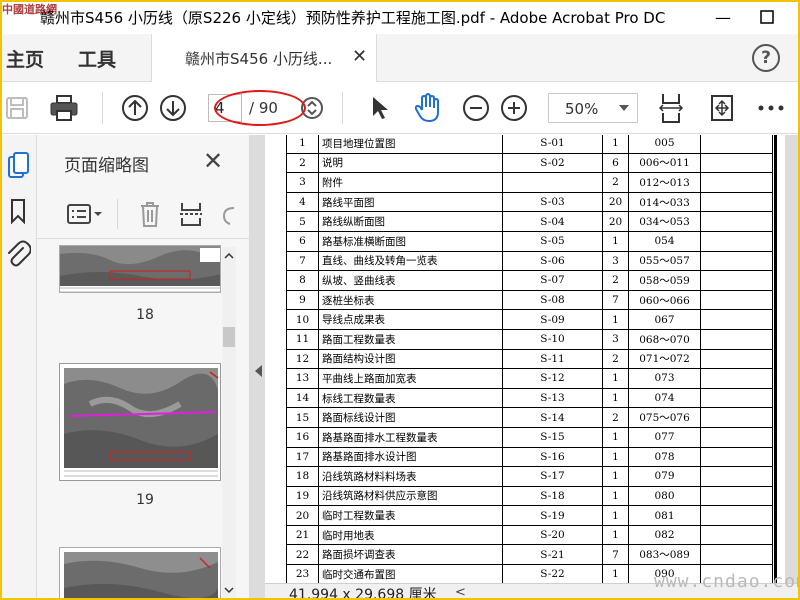  Describe the element at coordinates (213, 161) in the screenshot. I see `panel-close-button: ✕` at that location.